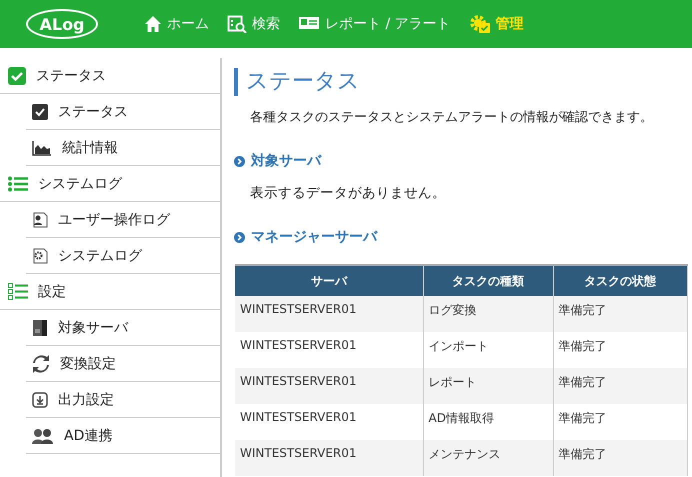 This screenshot has height=477, width=692. What do you see at coordinates (123, 328) in the screenshot?
I see `sidebar-item: 対象サーバ` at bounding box center [123, 328].